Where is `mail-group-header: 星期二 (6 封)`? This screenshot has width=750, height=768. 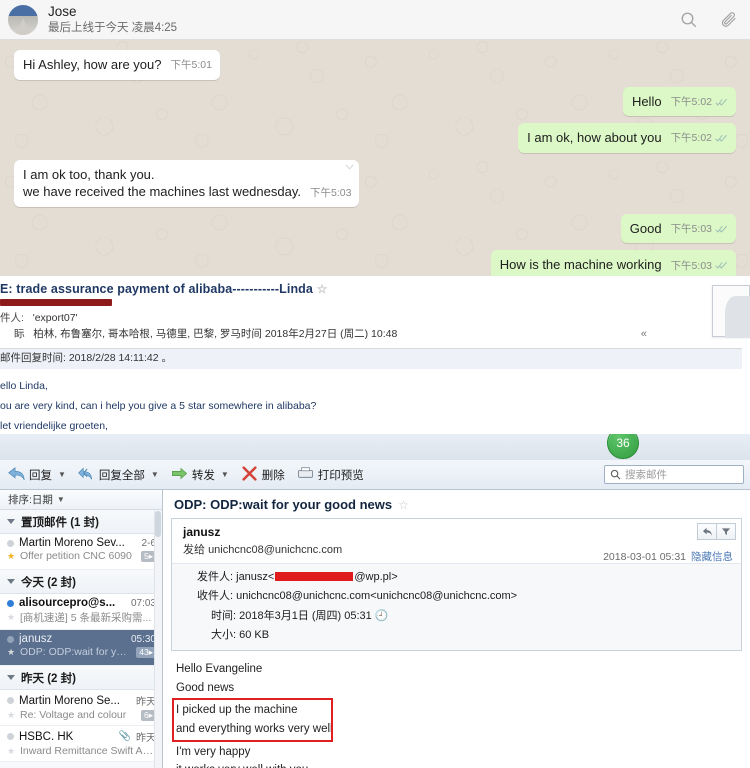 mail-group-header: 星期二 (6 封) is located at coordinates (81, 765).